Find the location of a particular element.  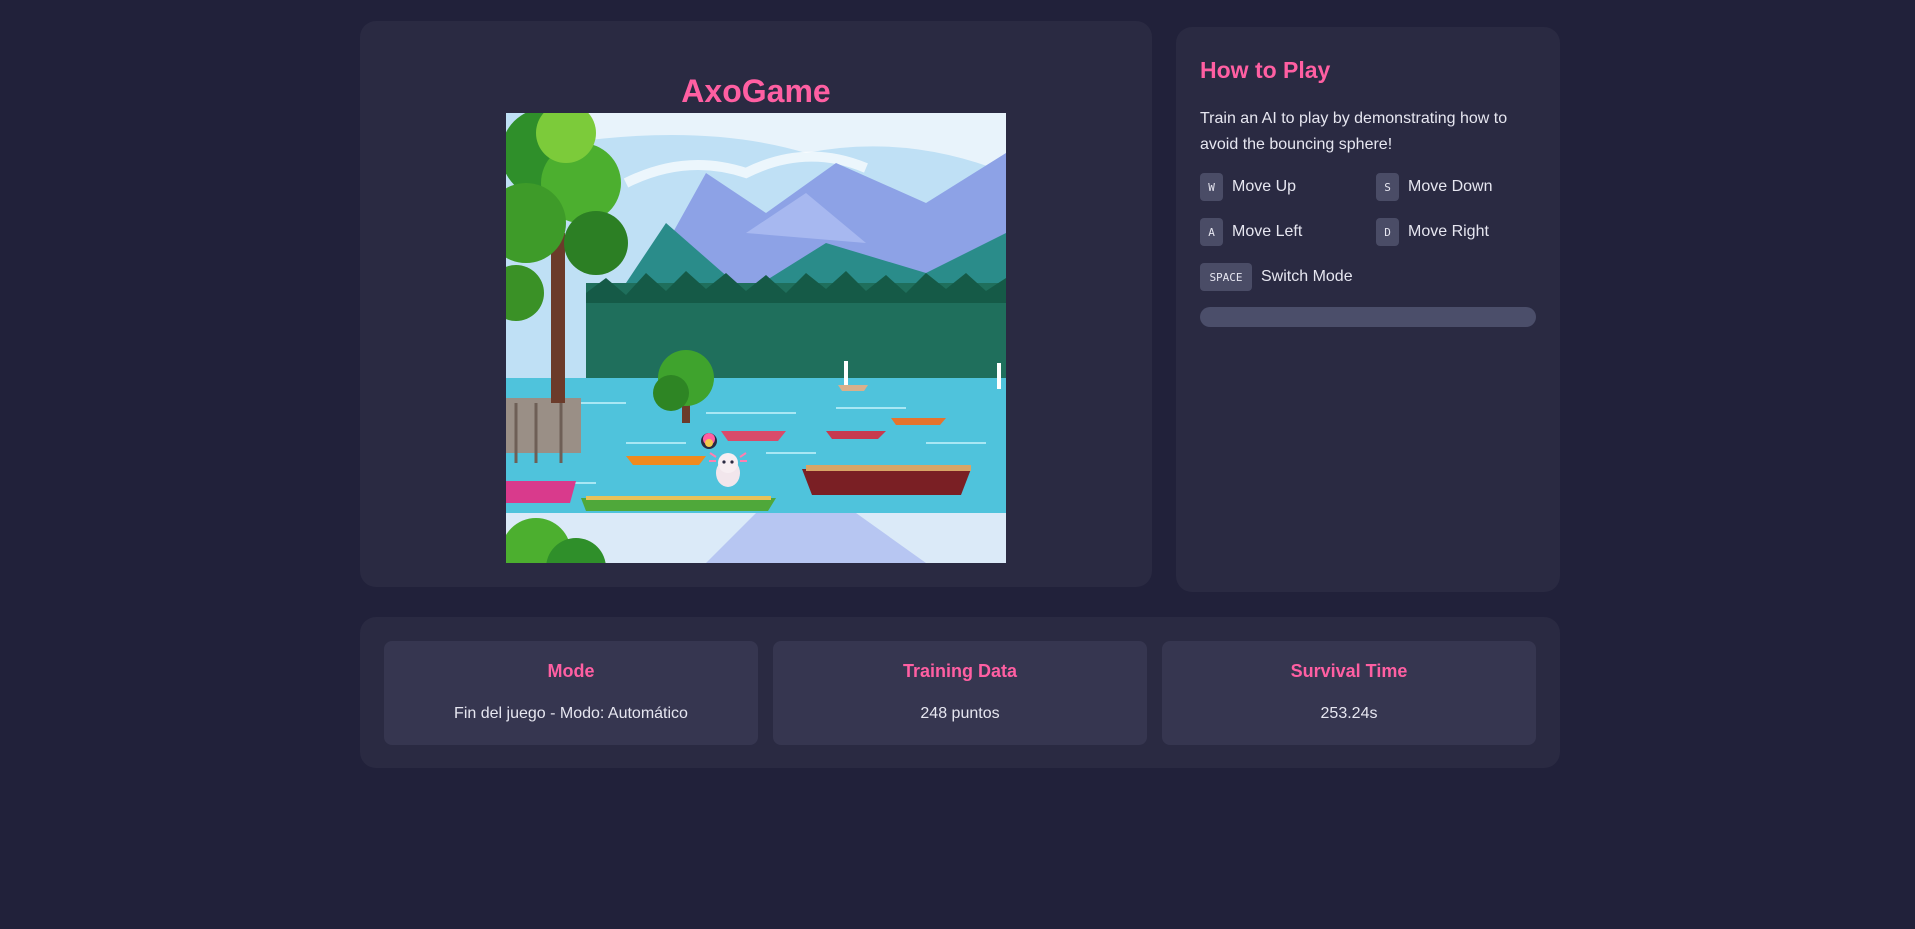

stat-value: 253.24s is located at coordinates (1349, 713).